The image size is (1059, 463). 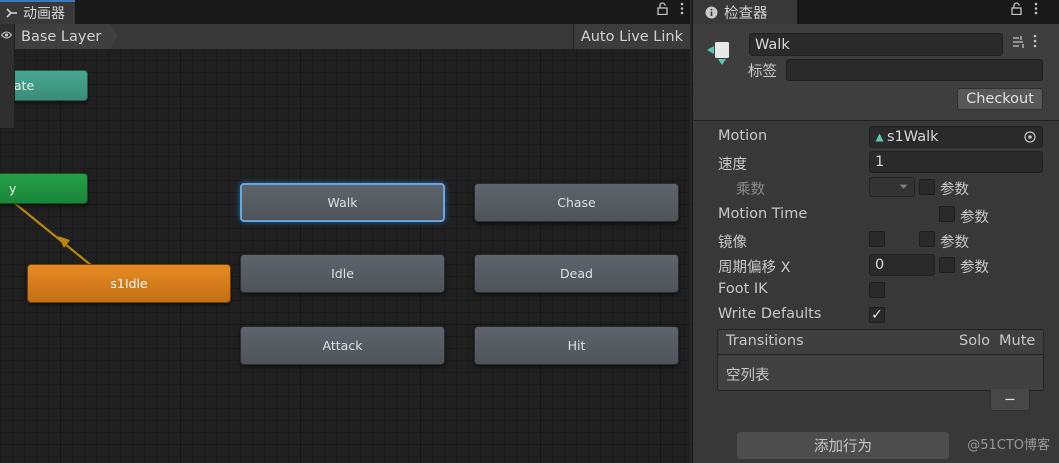 I want to click on info-icon, so click(x=711, y=12).